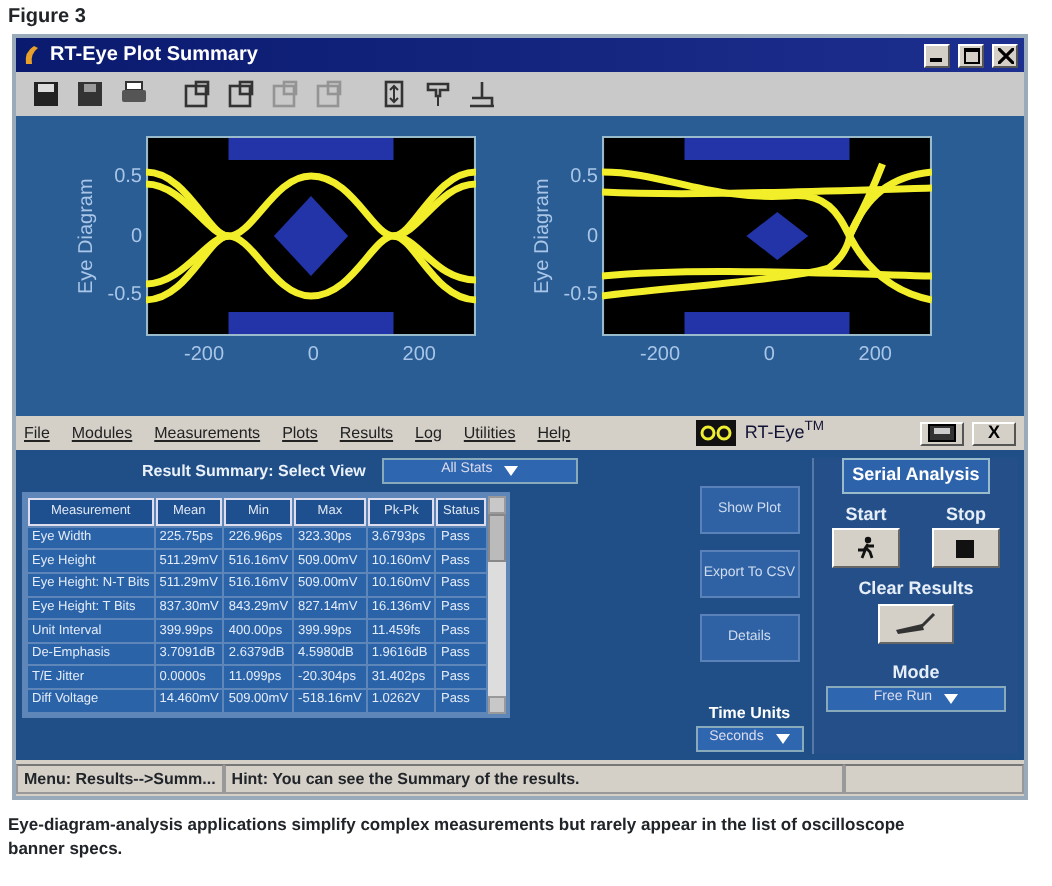 The image size is (1052, 886). I want to click on status-text: Hint: You can see the Summary of the results., so click(533, 778).